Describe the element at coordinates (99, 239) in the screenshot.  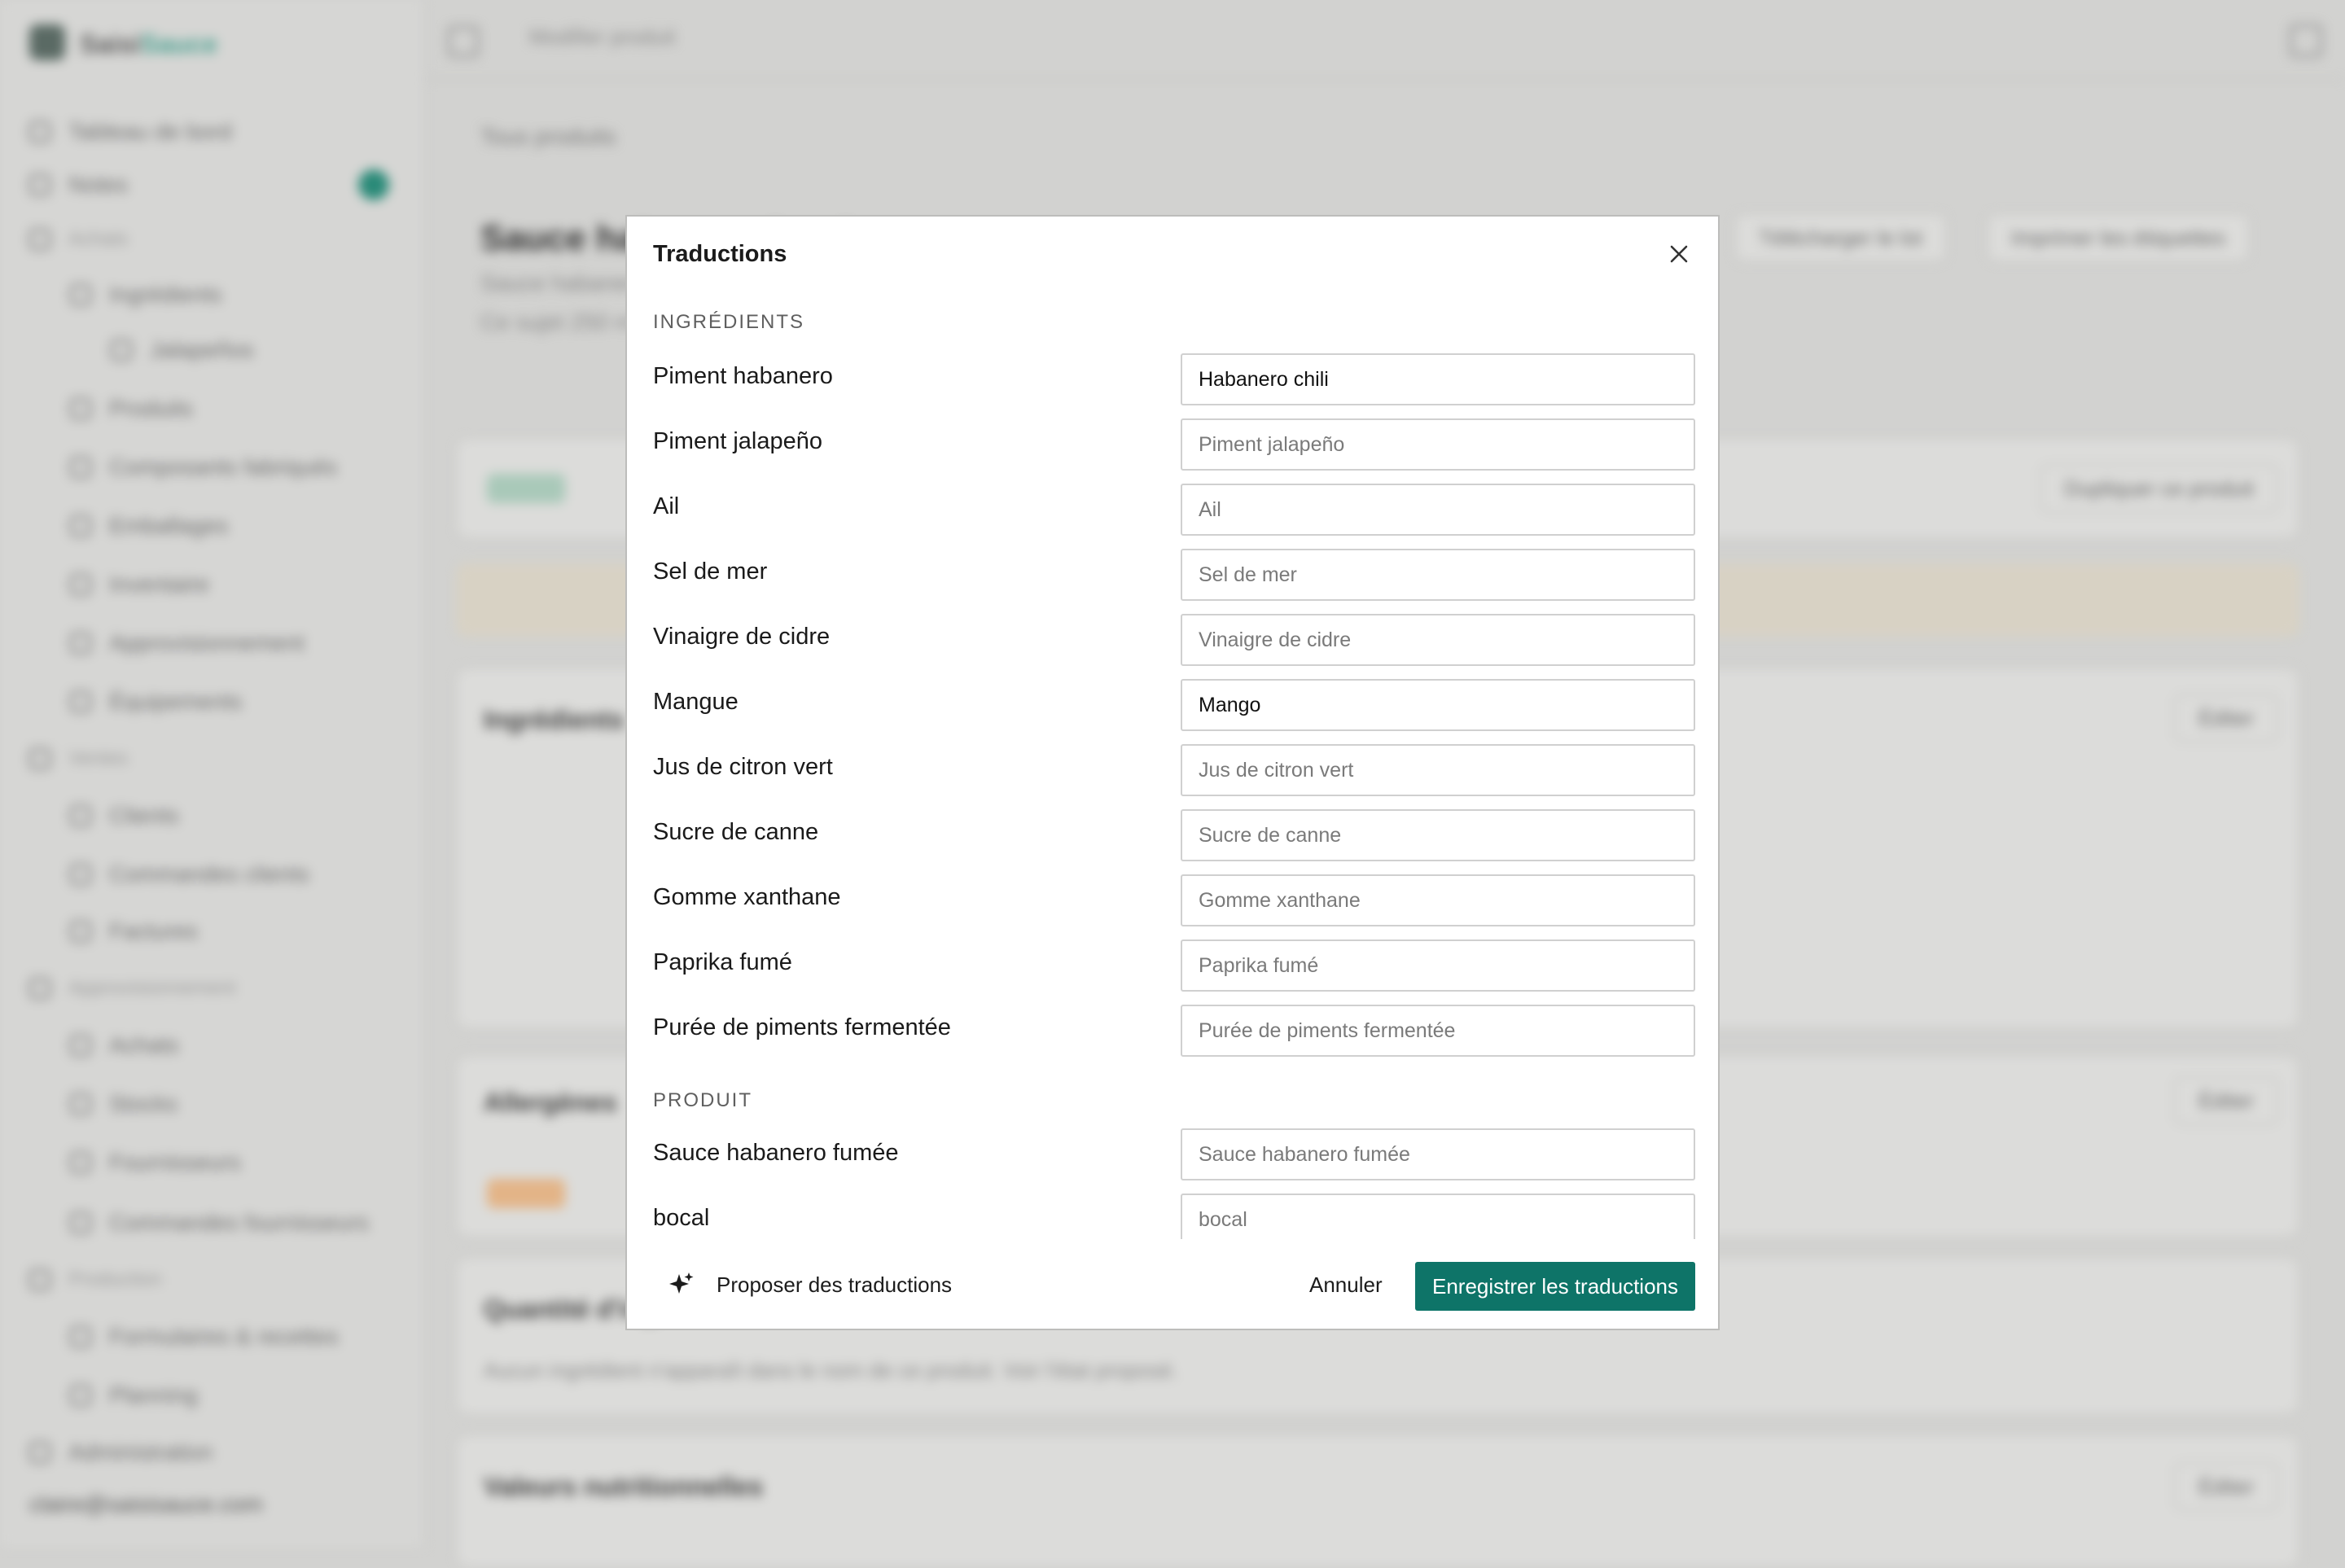
I see `sidebar-item-label: Achats` at that location.